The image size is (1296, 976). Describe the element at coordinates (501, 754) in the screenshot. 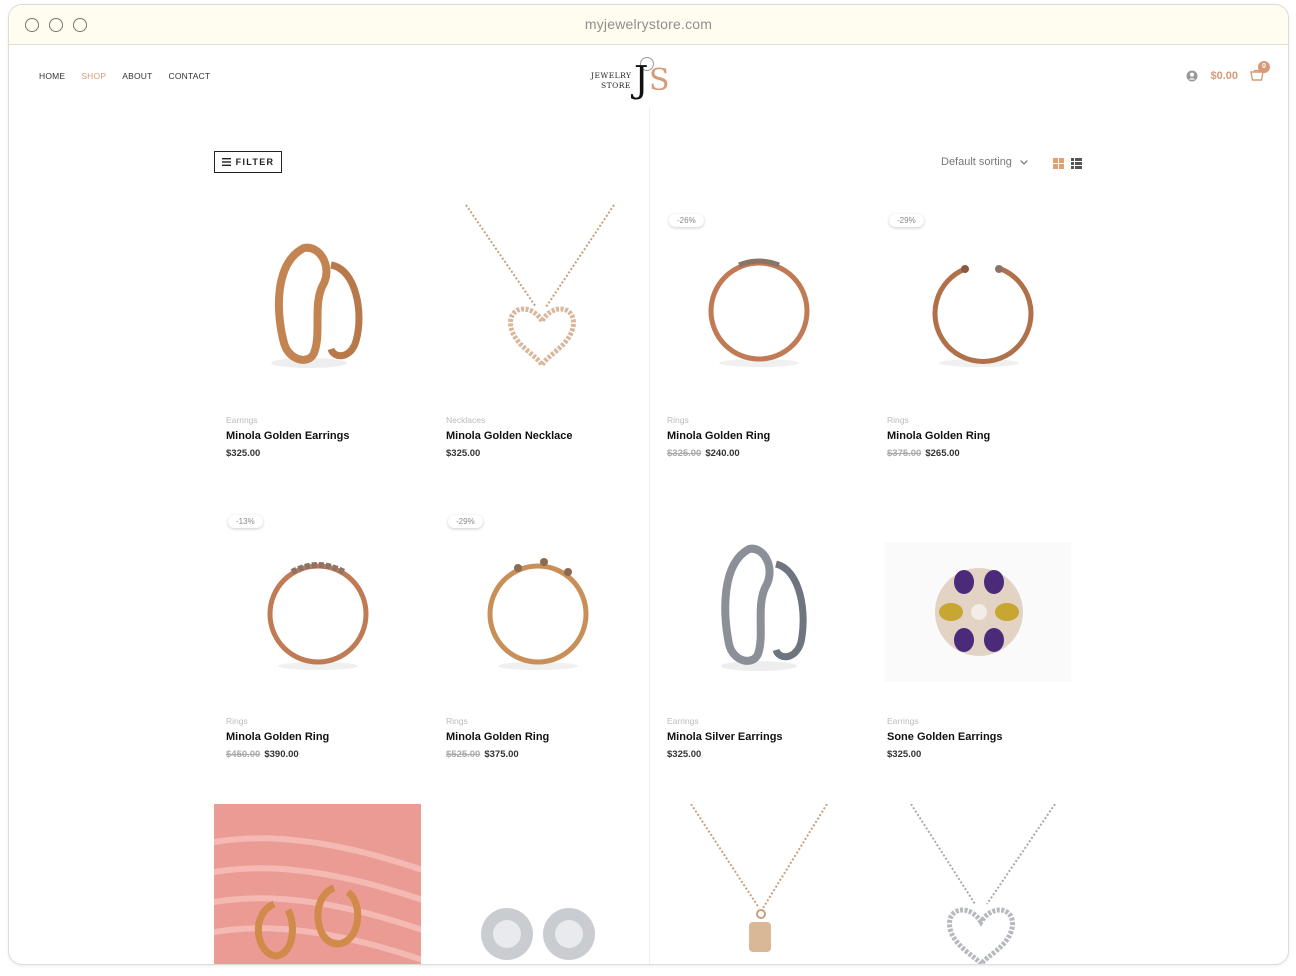

I see `product-price: $375.00` at that location.